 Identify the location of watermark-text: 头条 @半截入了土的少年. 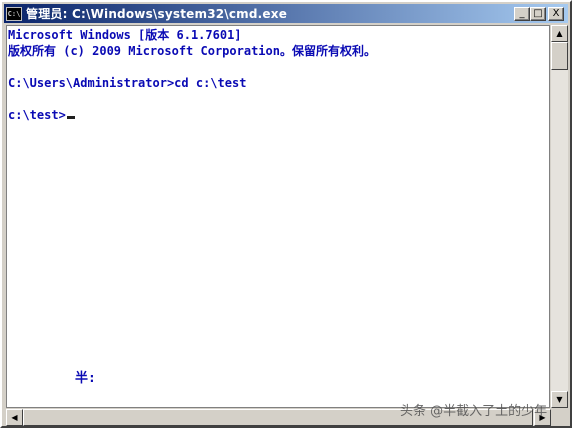
(474, 411).